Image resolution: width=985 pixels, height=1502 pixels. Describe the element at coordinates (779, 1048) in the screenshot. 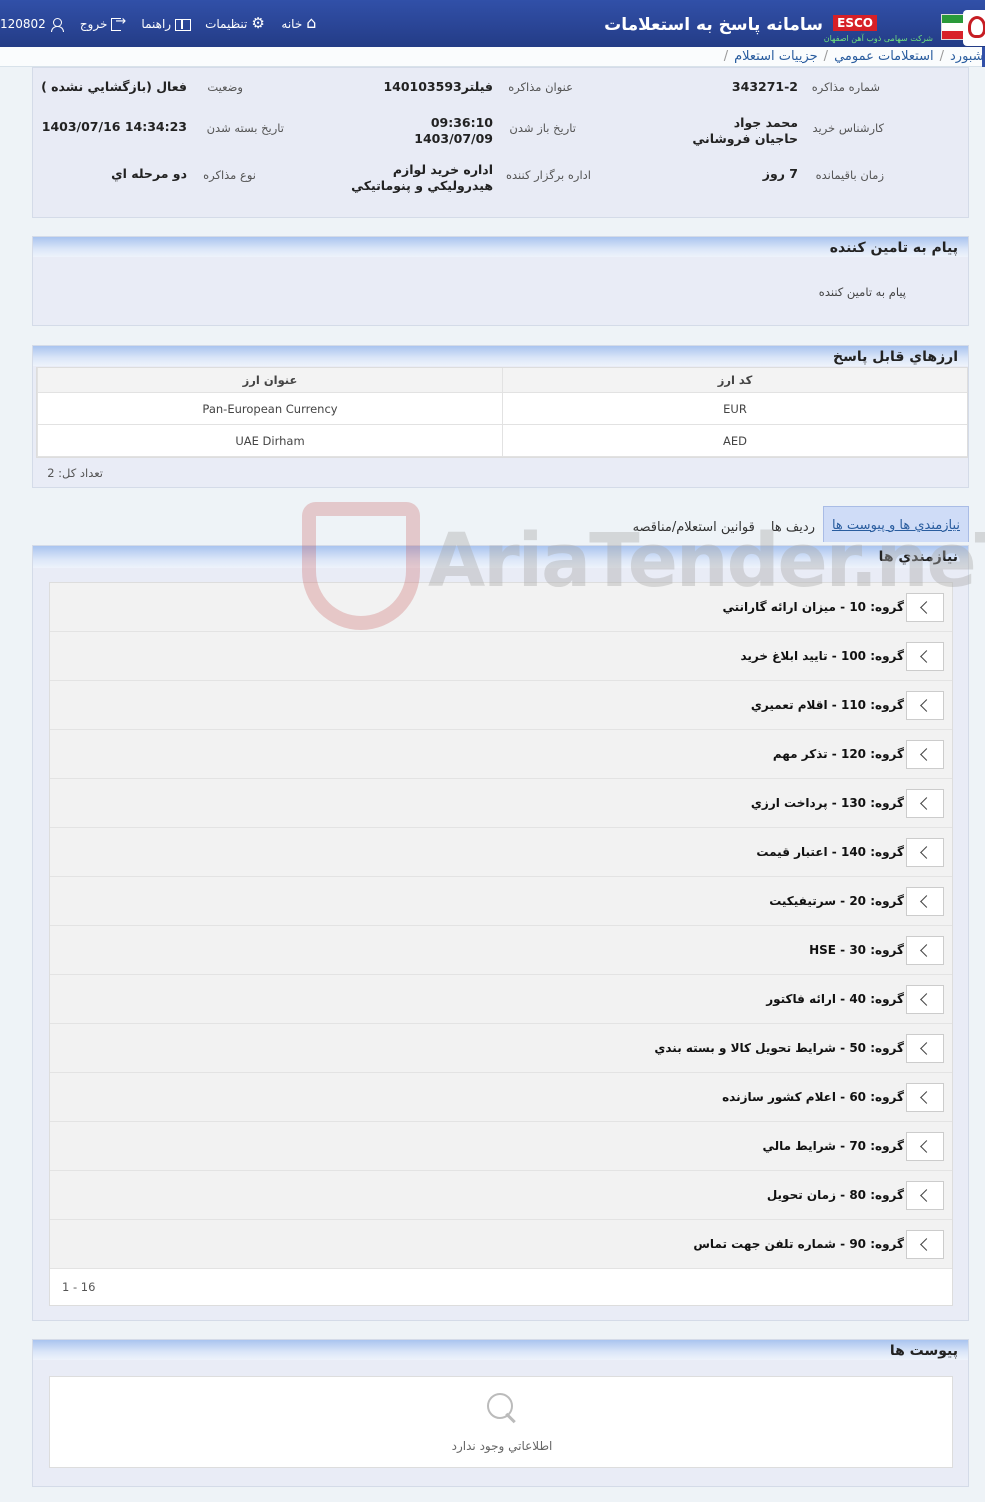

I see `requirement-label: گروه: 50 - شرايط تحويل کالا و بسته بندي` at that location.